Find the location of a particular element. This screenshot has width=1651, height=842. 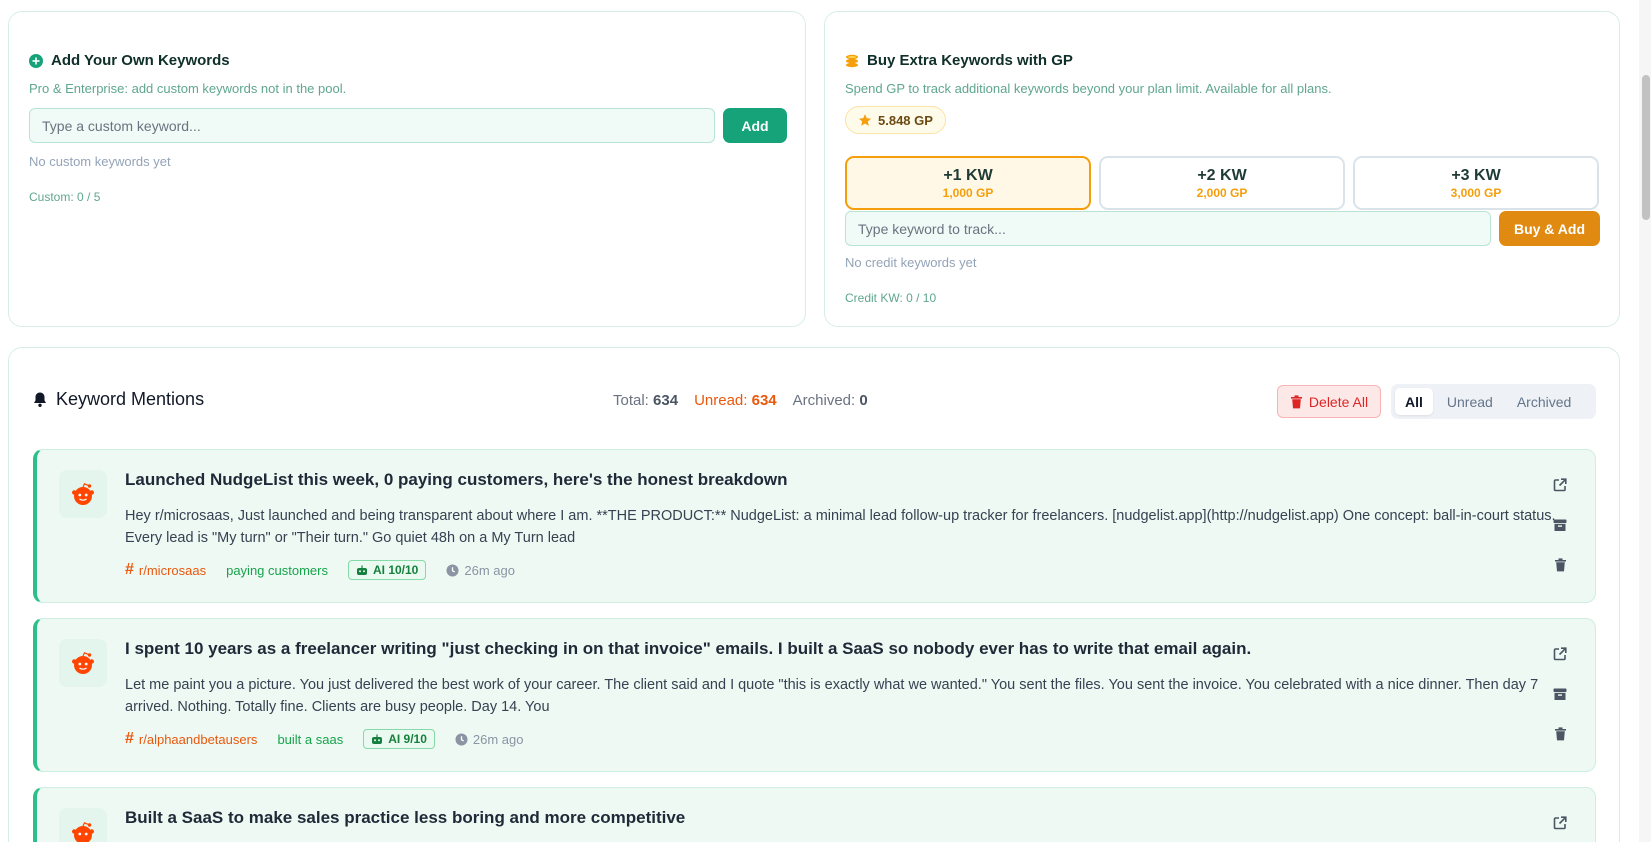

credit-keywords-counter: Credit KW: 0 / 10 is located at coordinates (891, 298).